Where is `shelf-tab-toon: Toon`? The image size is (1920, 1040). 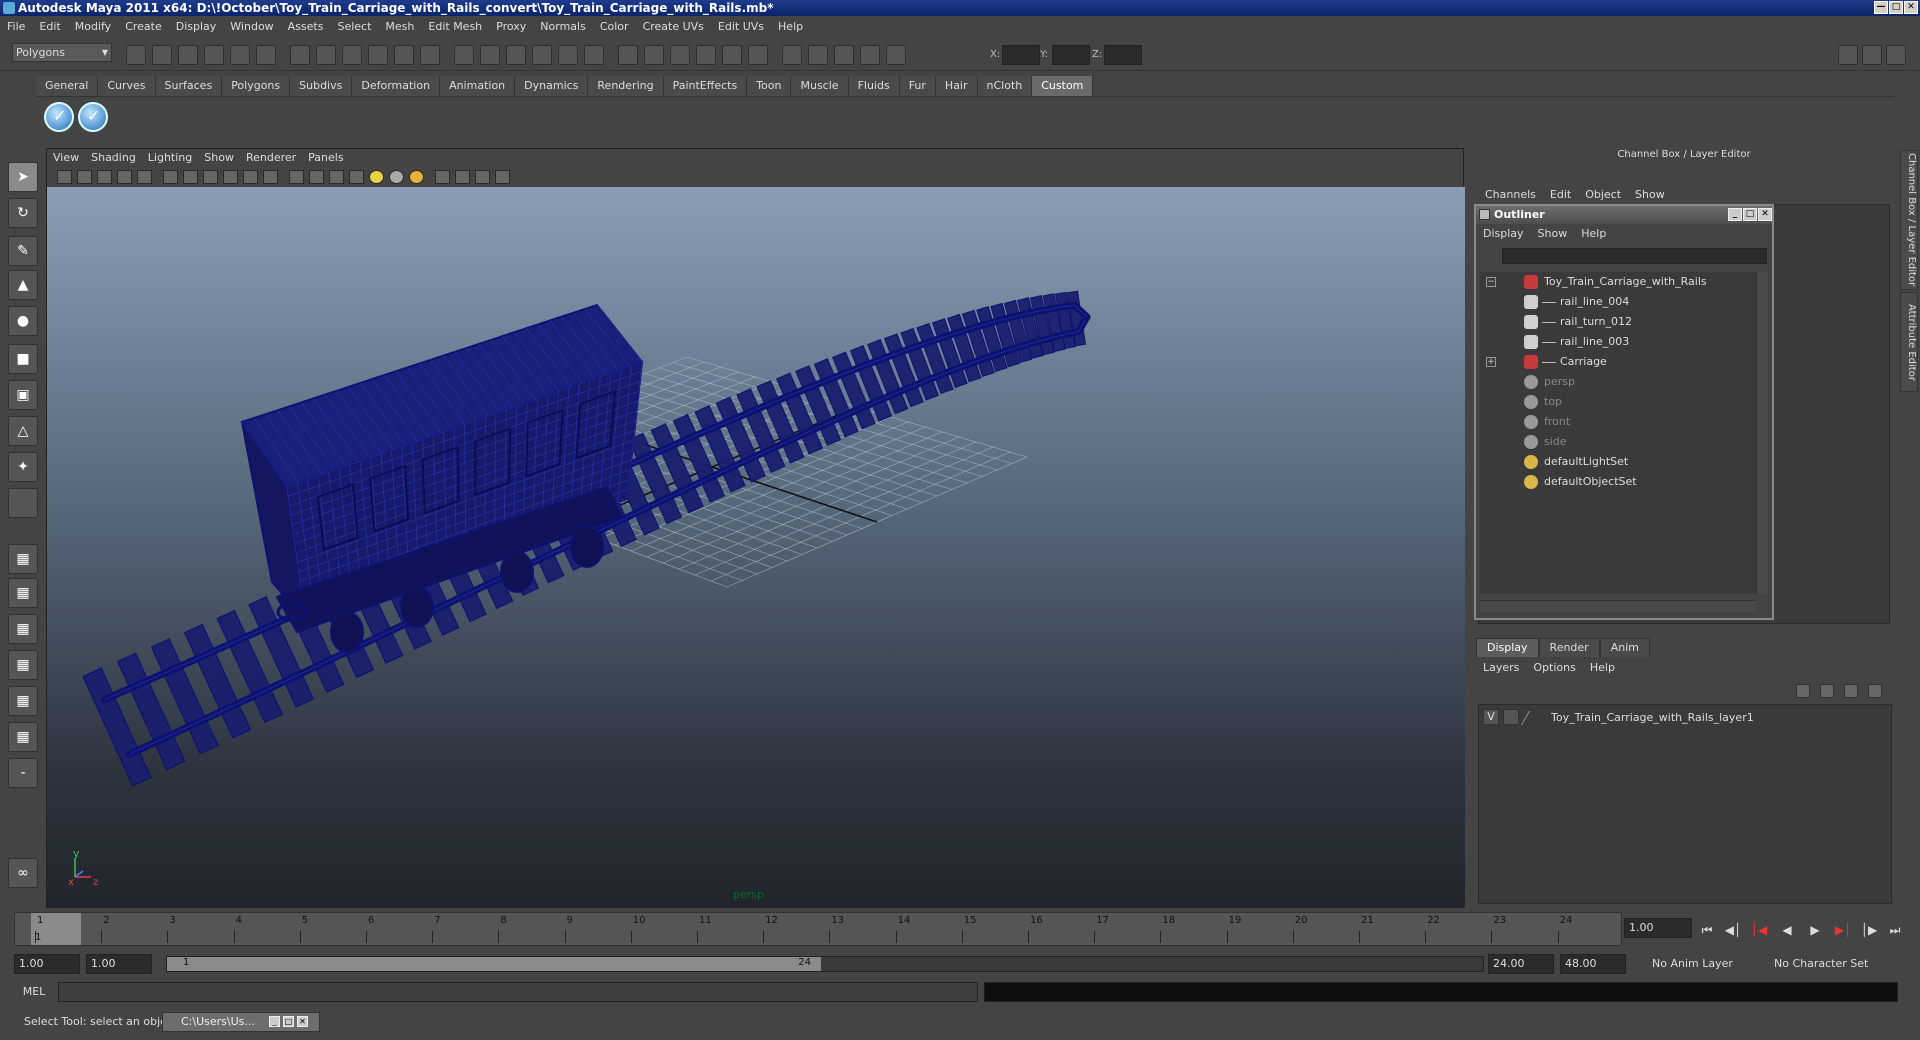
shelf-tab-toon: Toon is located at coordinates (769, 86).